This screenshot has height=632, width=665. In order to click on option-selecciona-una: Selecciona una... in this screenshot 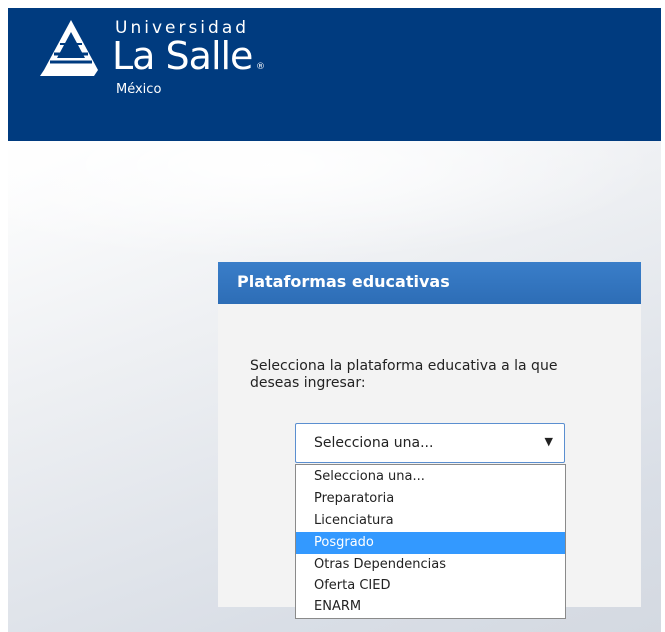, I will do `click(430, 477)`.